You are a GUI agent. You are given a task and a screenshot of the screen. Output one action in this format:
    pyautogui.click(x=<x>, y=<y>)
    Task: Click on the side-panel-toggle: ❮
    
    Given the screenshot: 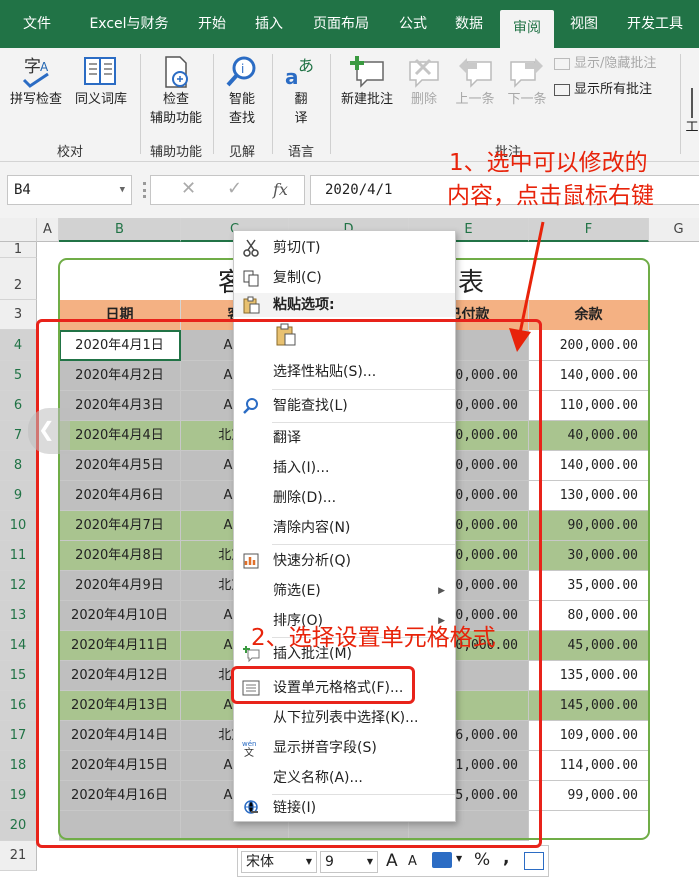 What is the action you would take?
    pyautogui.click(x=49, y=431)
    